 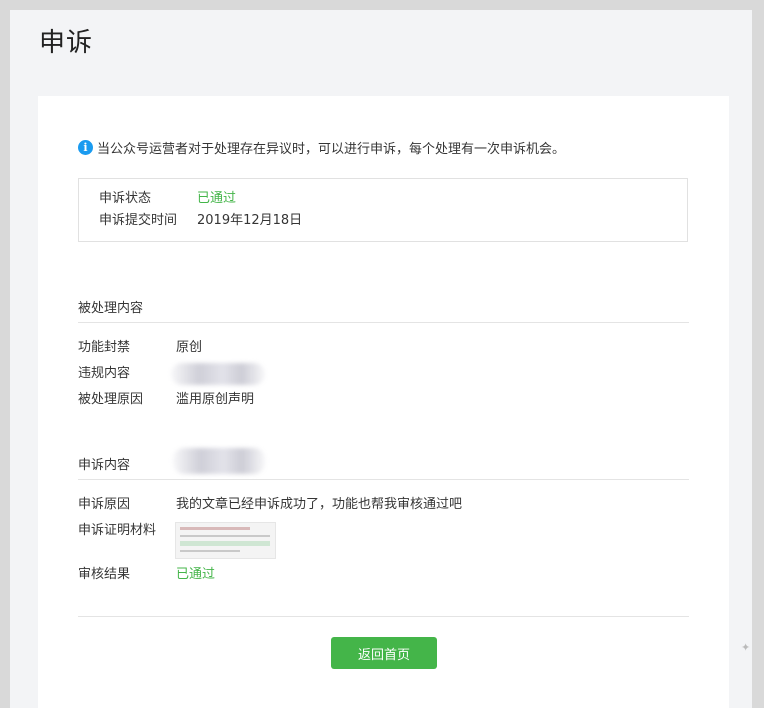 I want to click on violation-label: 违规内容, so click(x=104, y=373).